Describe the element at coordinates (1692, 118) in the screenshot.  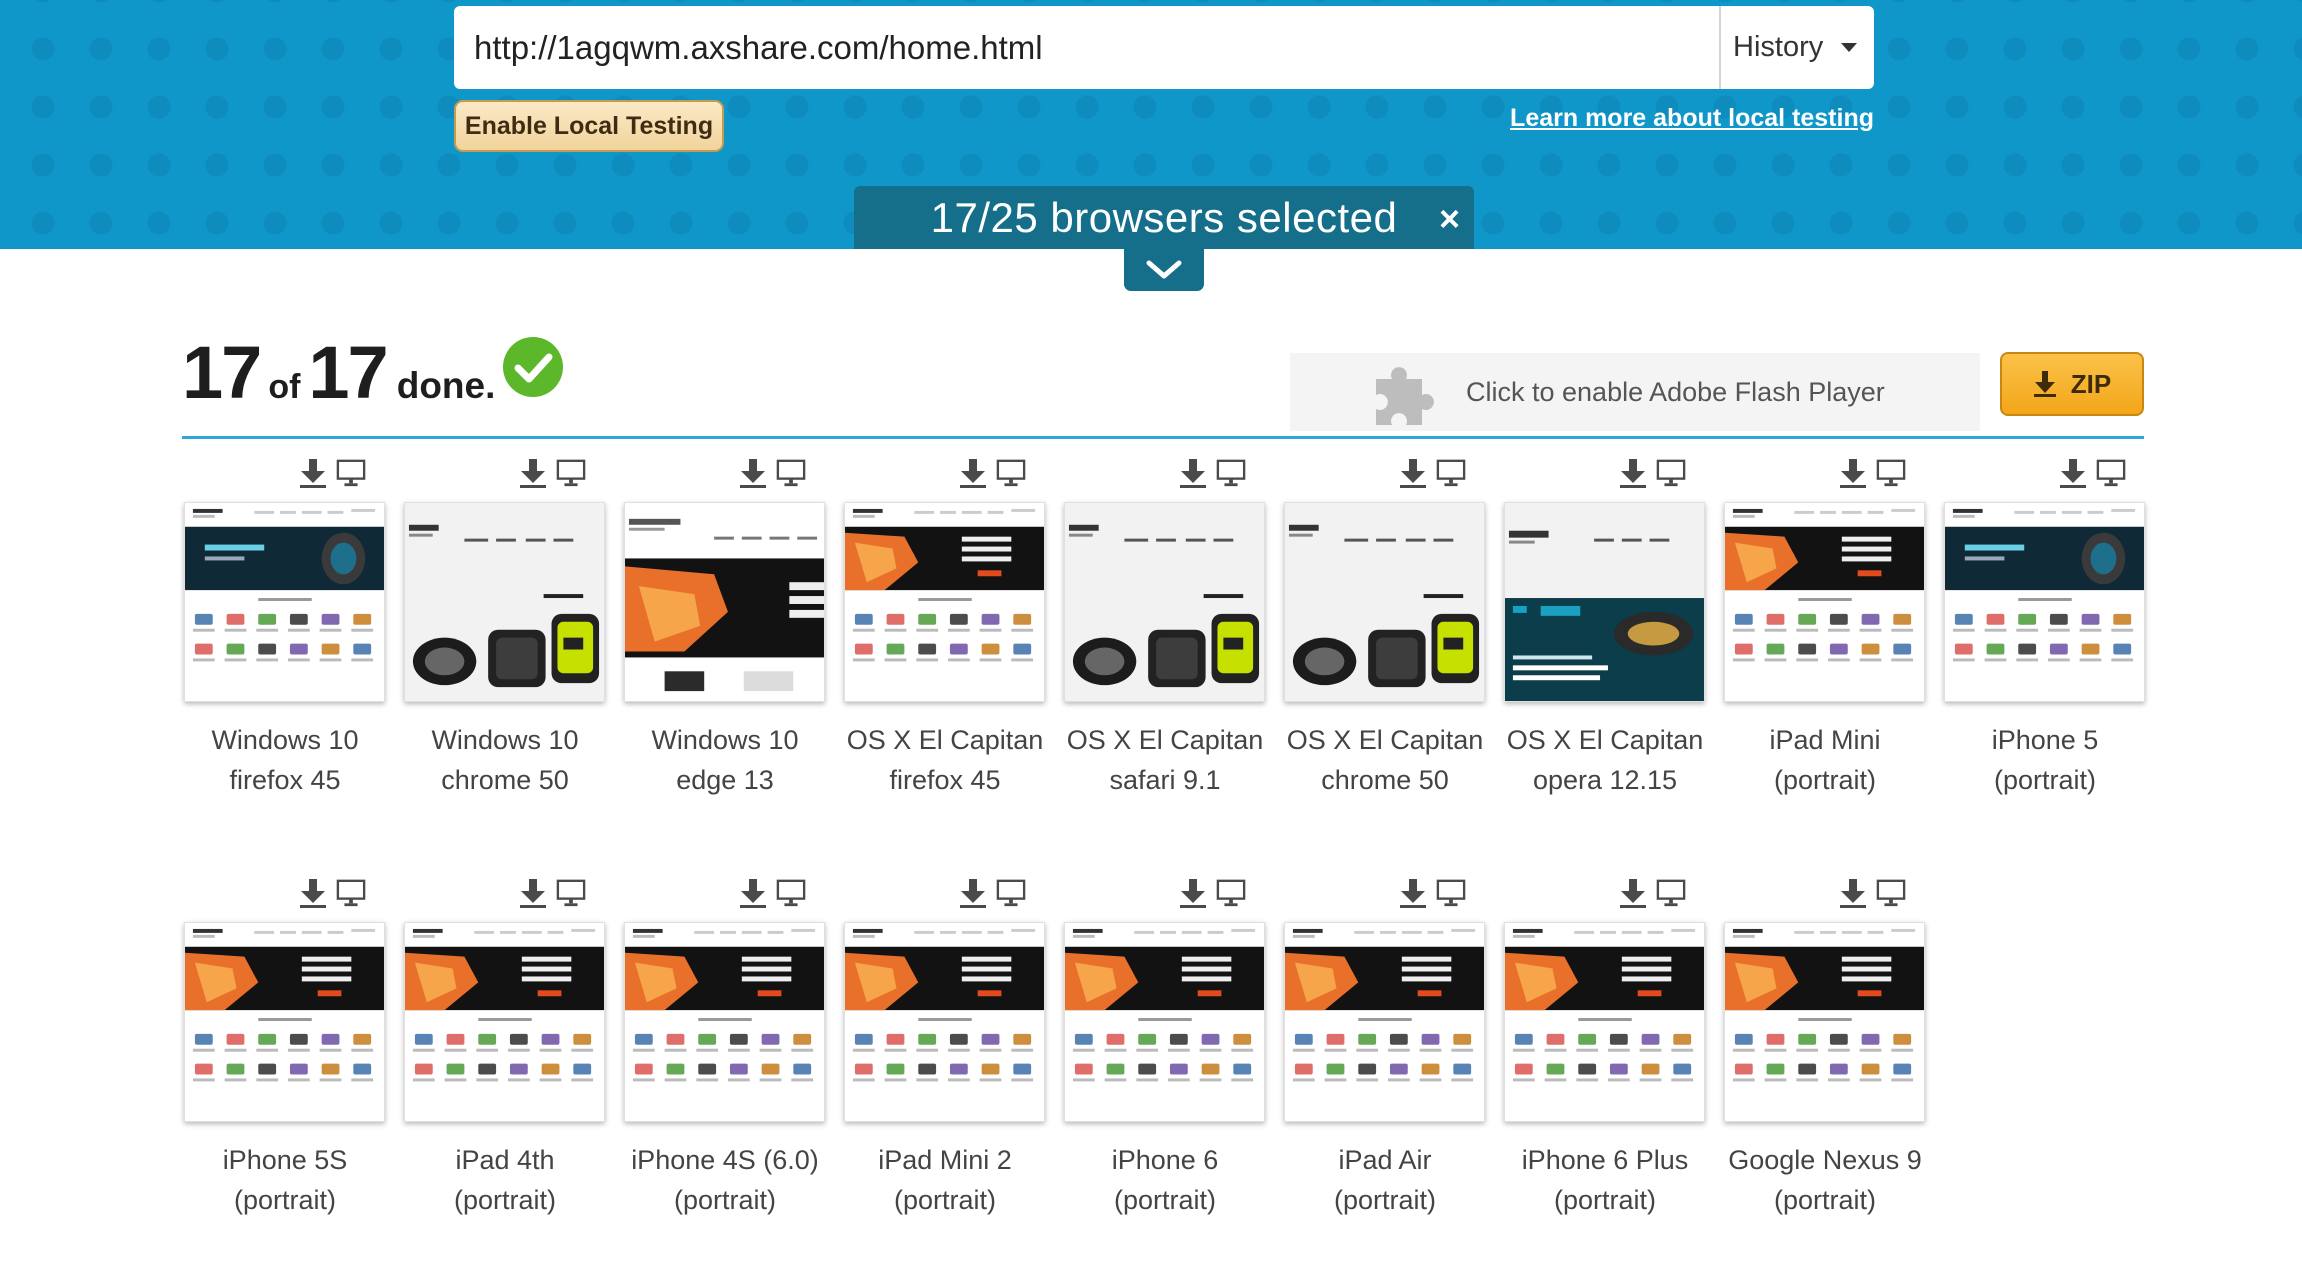
I see `learn-more-local-testing-link: Learn more about local testing` at that location.